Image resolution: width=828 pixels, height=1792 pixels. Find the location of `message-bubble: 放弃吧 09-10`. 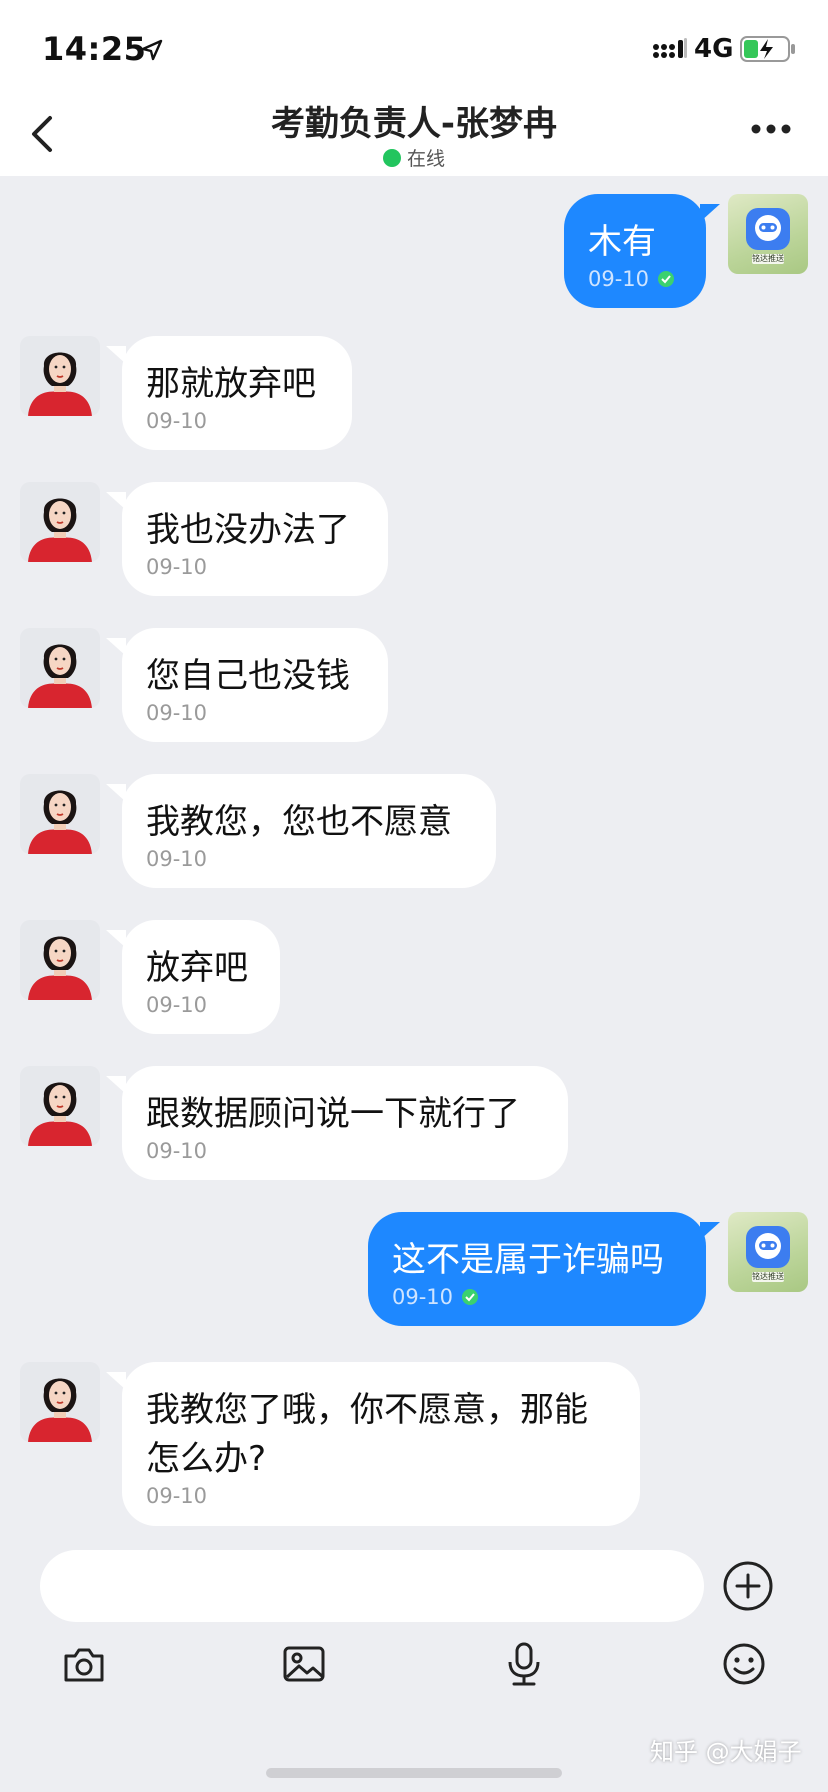

message-bubble: 放弃吧 09-10 is located at coordinates (201, 977).